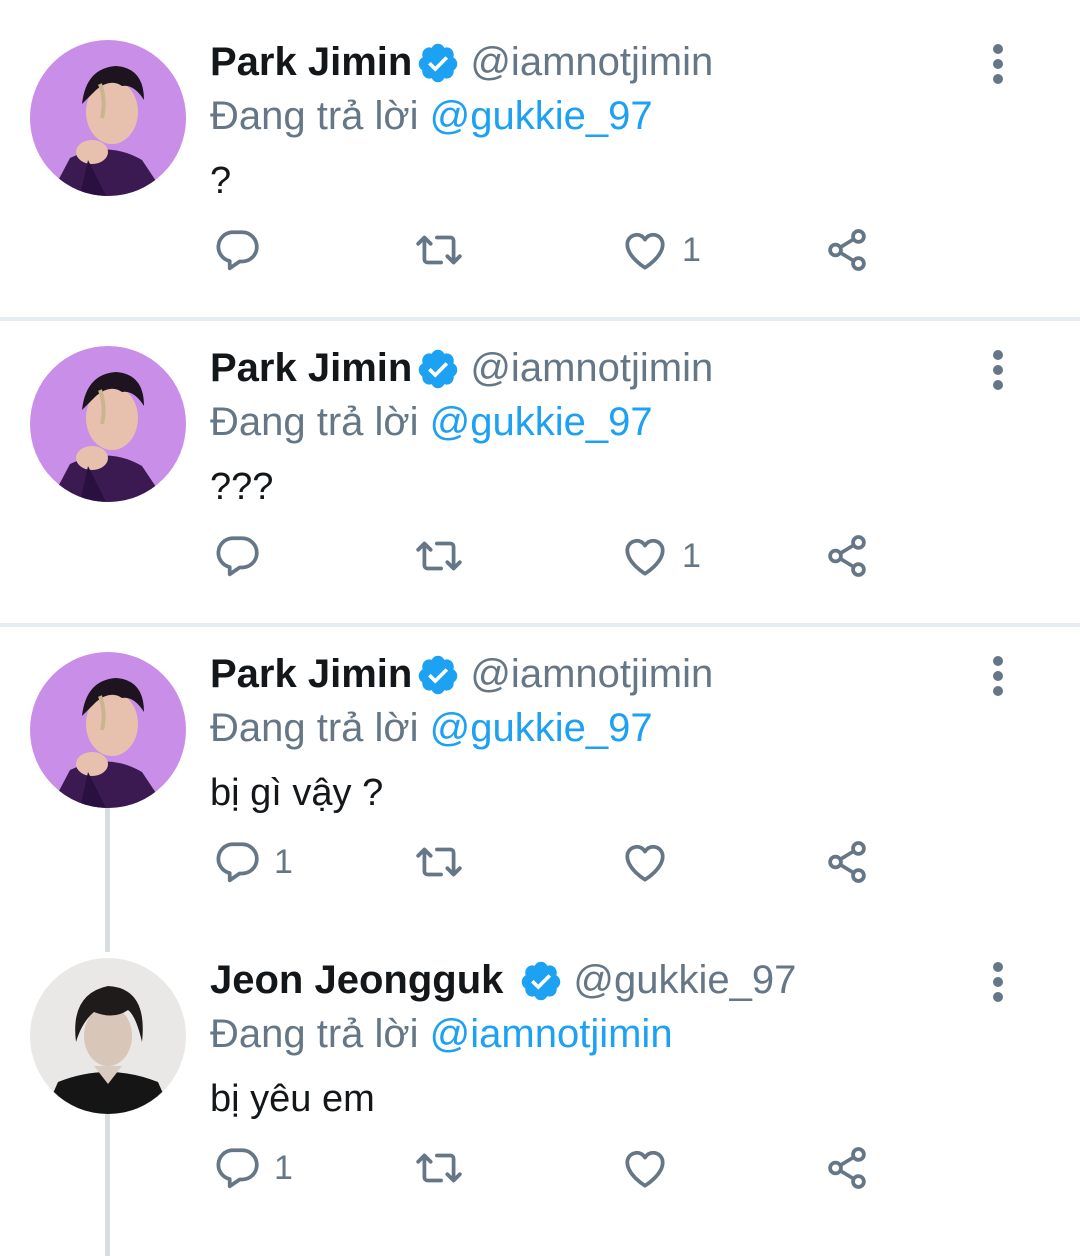  Describe the element at coordinates (292, 1099) in the screenshot. I see `tweet-text: bị yêu em` at that location.